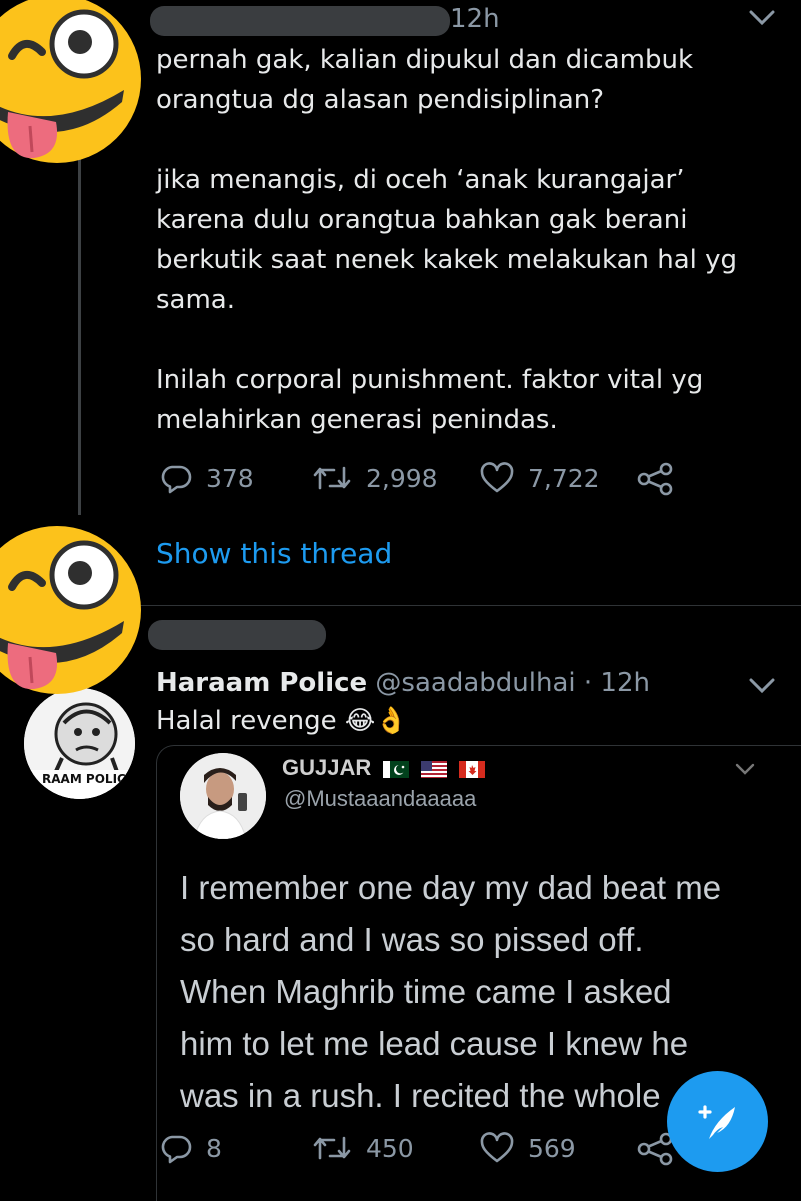 This screenshot has width=801, height=1201. Describe the element at coordinates (396, 769) in the screenshot. I see `pakistan-flag-icon` at that location.